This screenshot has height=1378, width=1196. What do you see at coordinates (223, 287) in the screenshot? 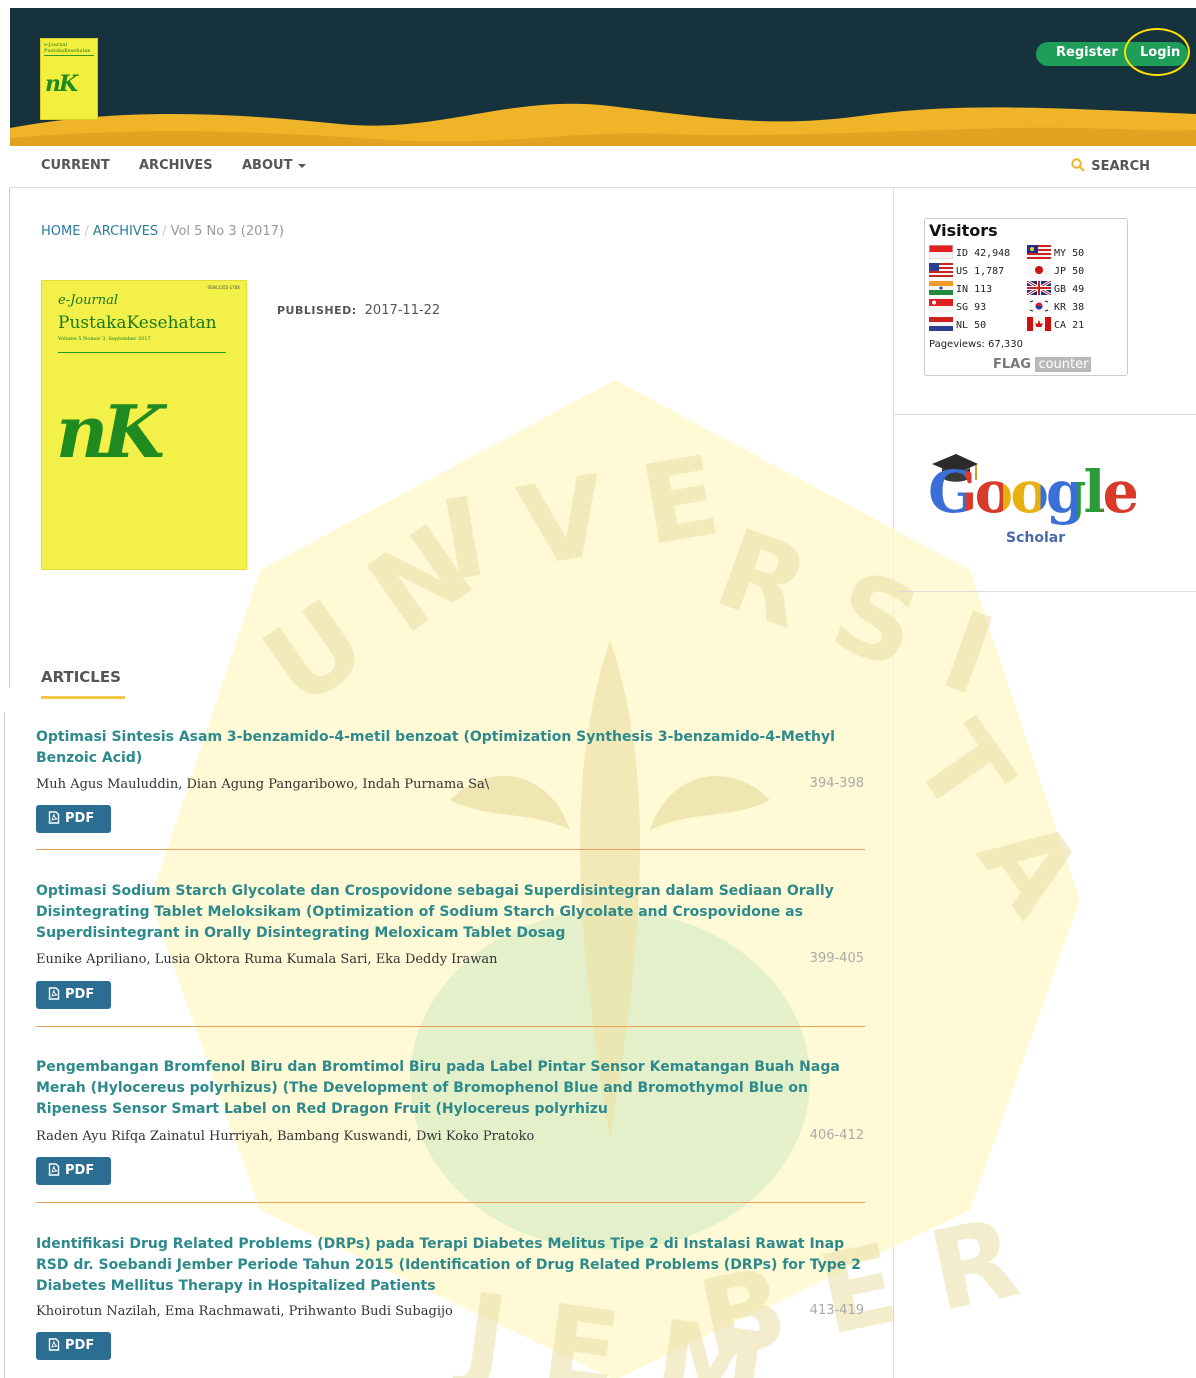
I see `cover-issn: ISSN 2355-178X` at bounding box center [223, 287].